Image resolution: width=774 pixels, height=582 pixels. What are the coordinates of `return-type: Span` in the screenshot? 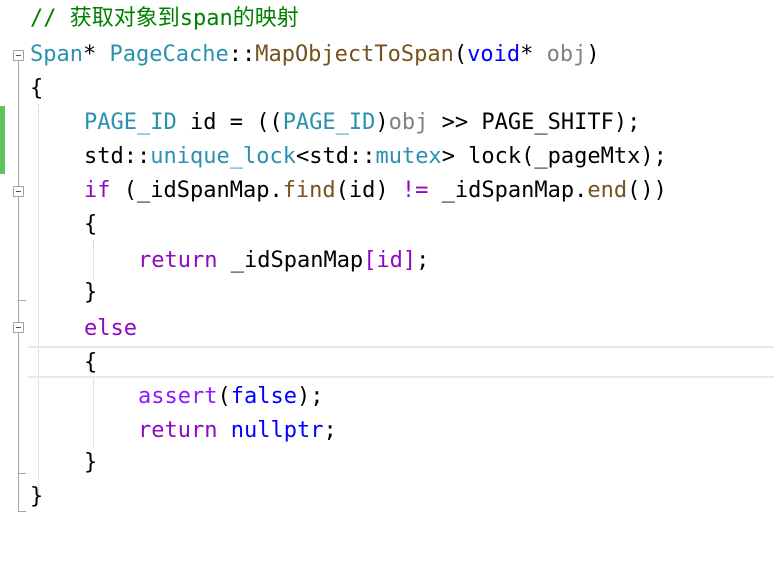 It's located at (56, 54).